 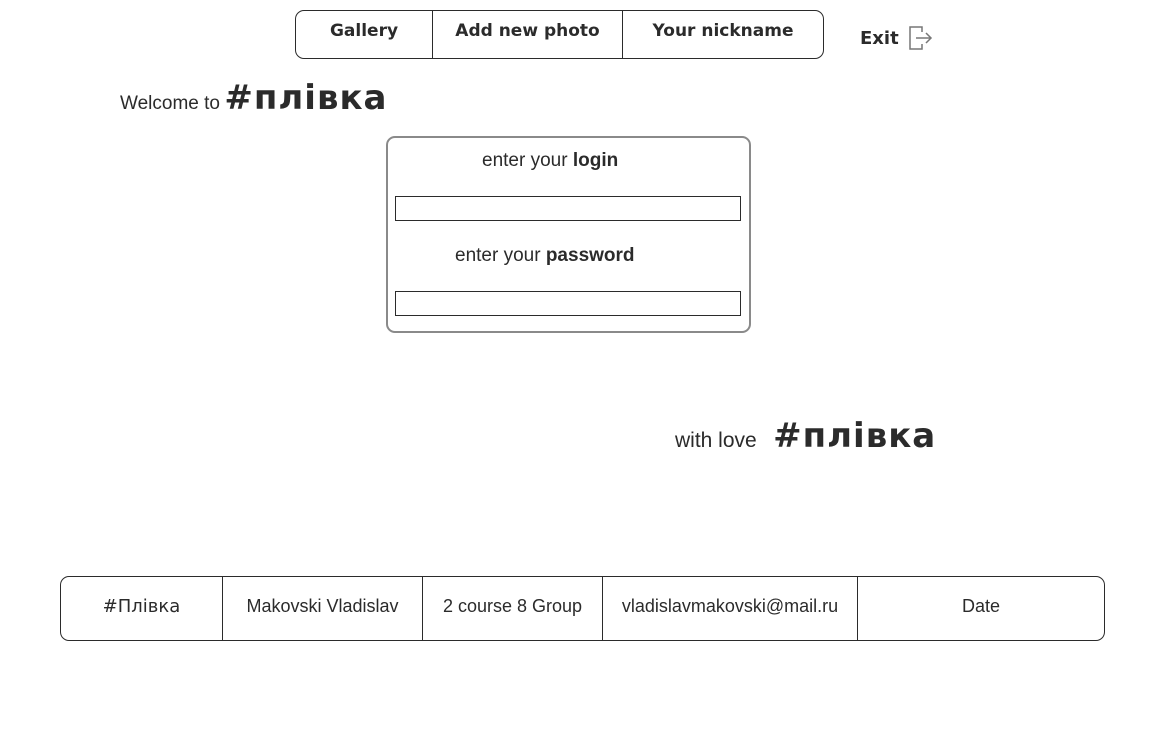 I want to click on welcome-text: Welcome to, so click(x=170, y=103).